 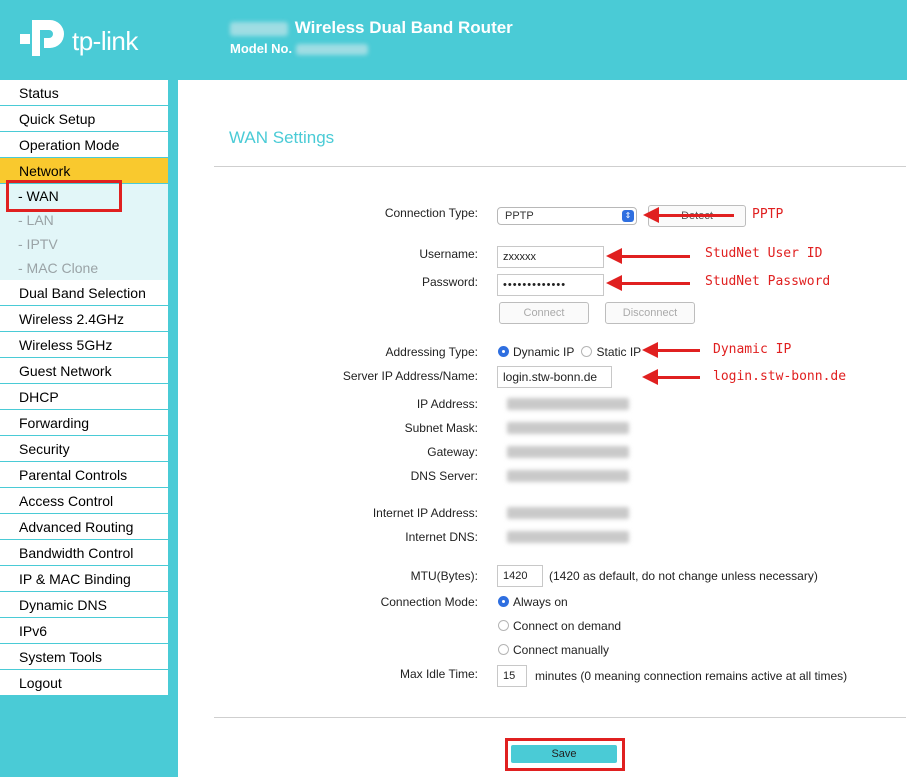 What do you see at coordinates (84, 345) in the screenshot?
I see `sidebar-item-wireless-5ghz: Wireless 5GHz` at bounding box center [84, 345].